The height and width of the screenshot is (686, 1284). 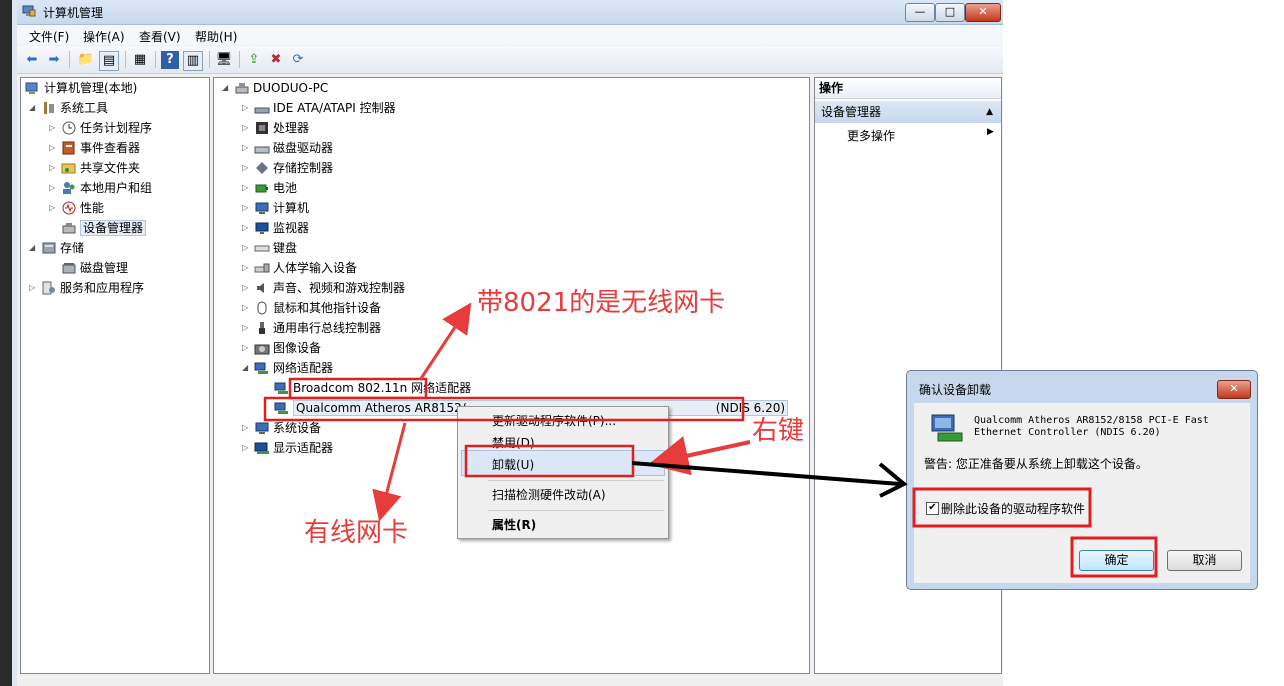 I want to click on menu-uninstall: 卸载(U), so click(x=513, y=464).